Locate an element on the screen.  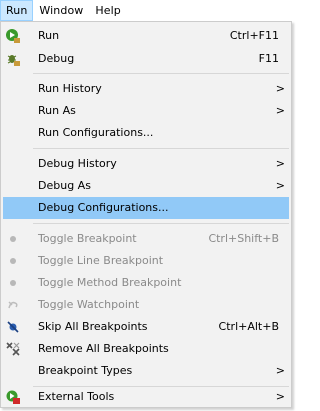
menu-item-breakpoint-types: Breakpoint Types > is located at coordinates (146, 371).